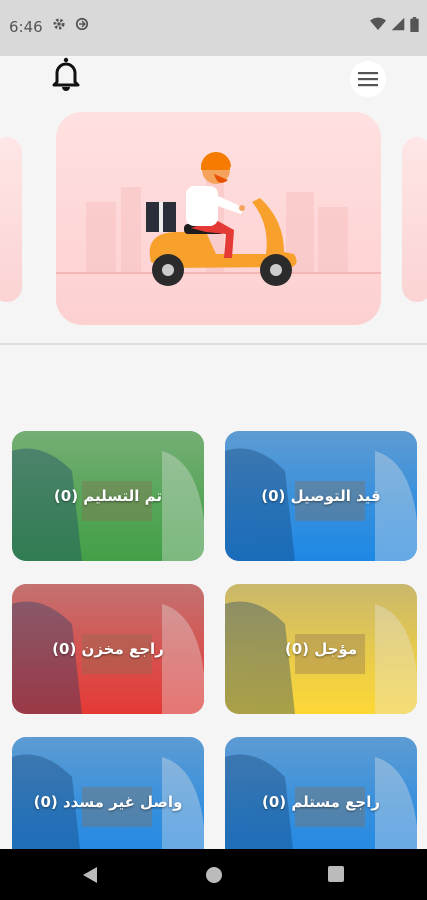 The width and height of the screenshot is (427, 900). I want to click on home-icon, so click(214, 877).